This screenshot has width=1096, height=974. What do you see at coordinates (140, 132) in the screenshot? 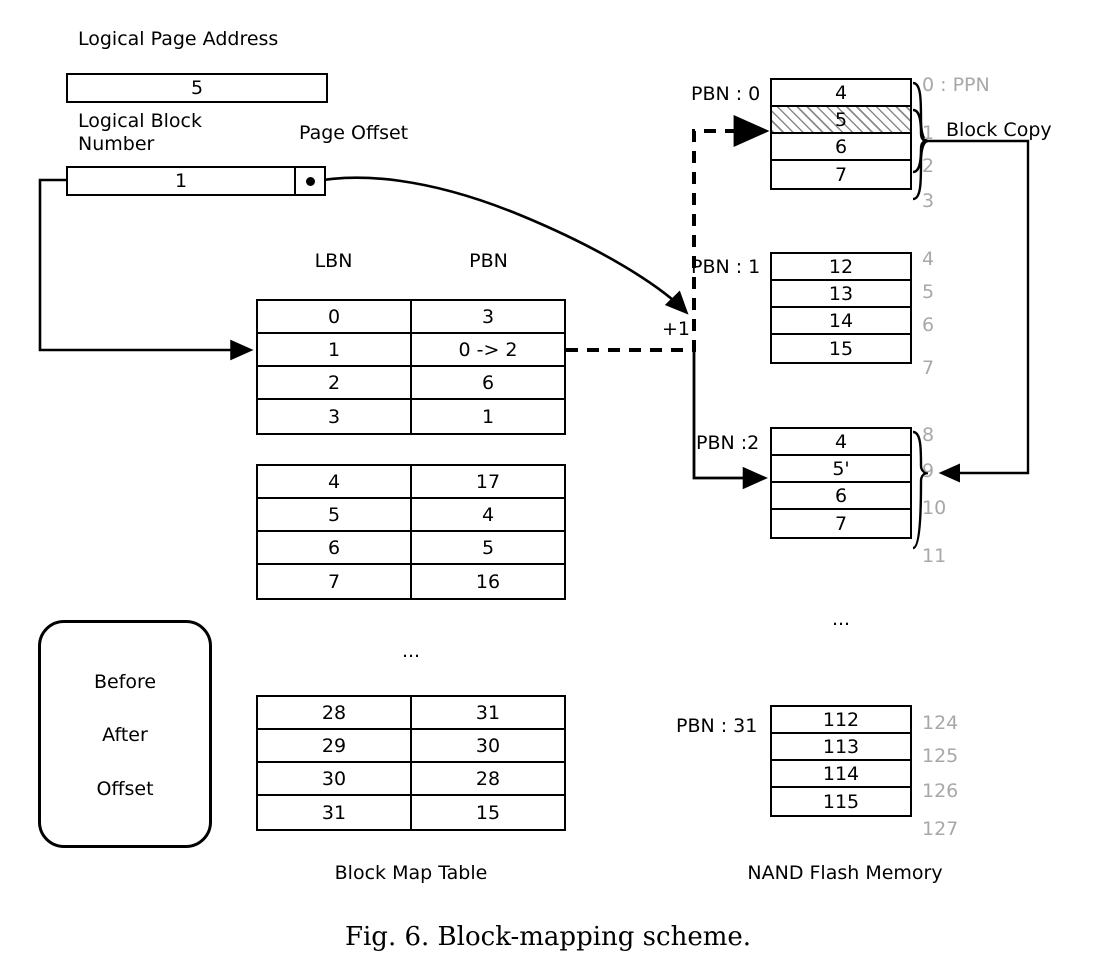
I see `logical-block-number-label: Logical Block Number` at bounding box center [140, 132].